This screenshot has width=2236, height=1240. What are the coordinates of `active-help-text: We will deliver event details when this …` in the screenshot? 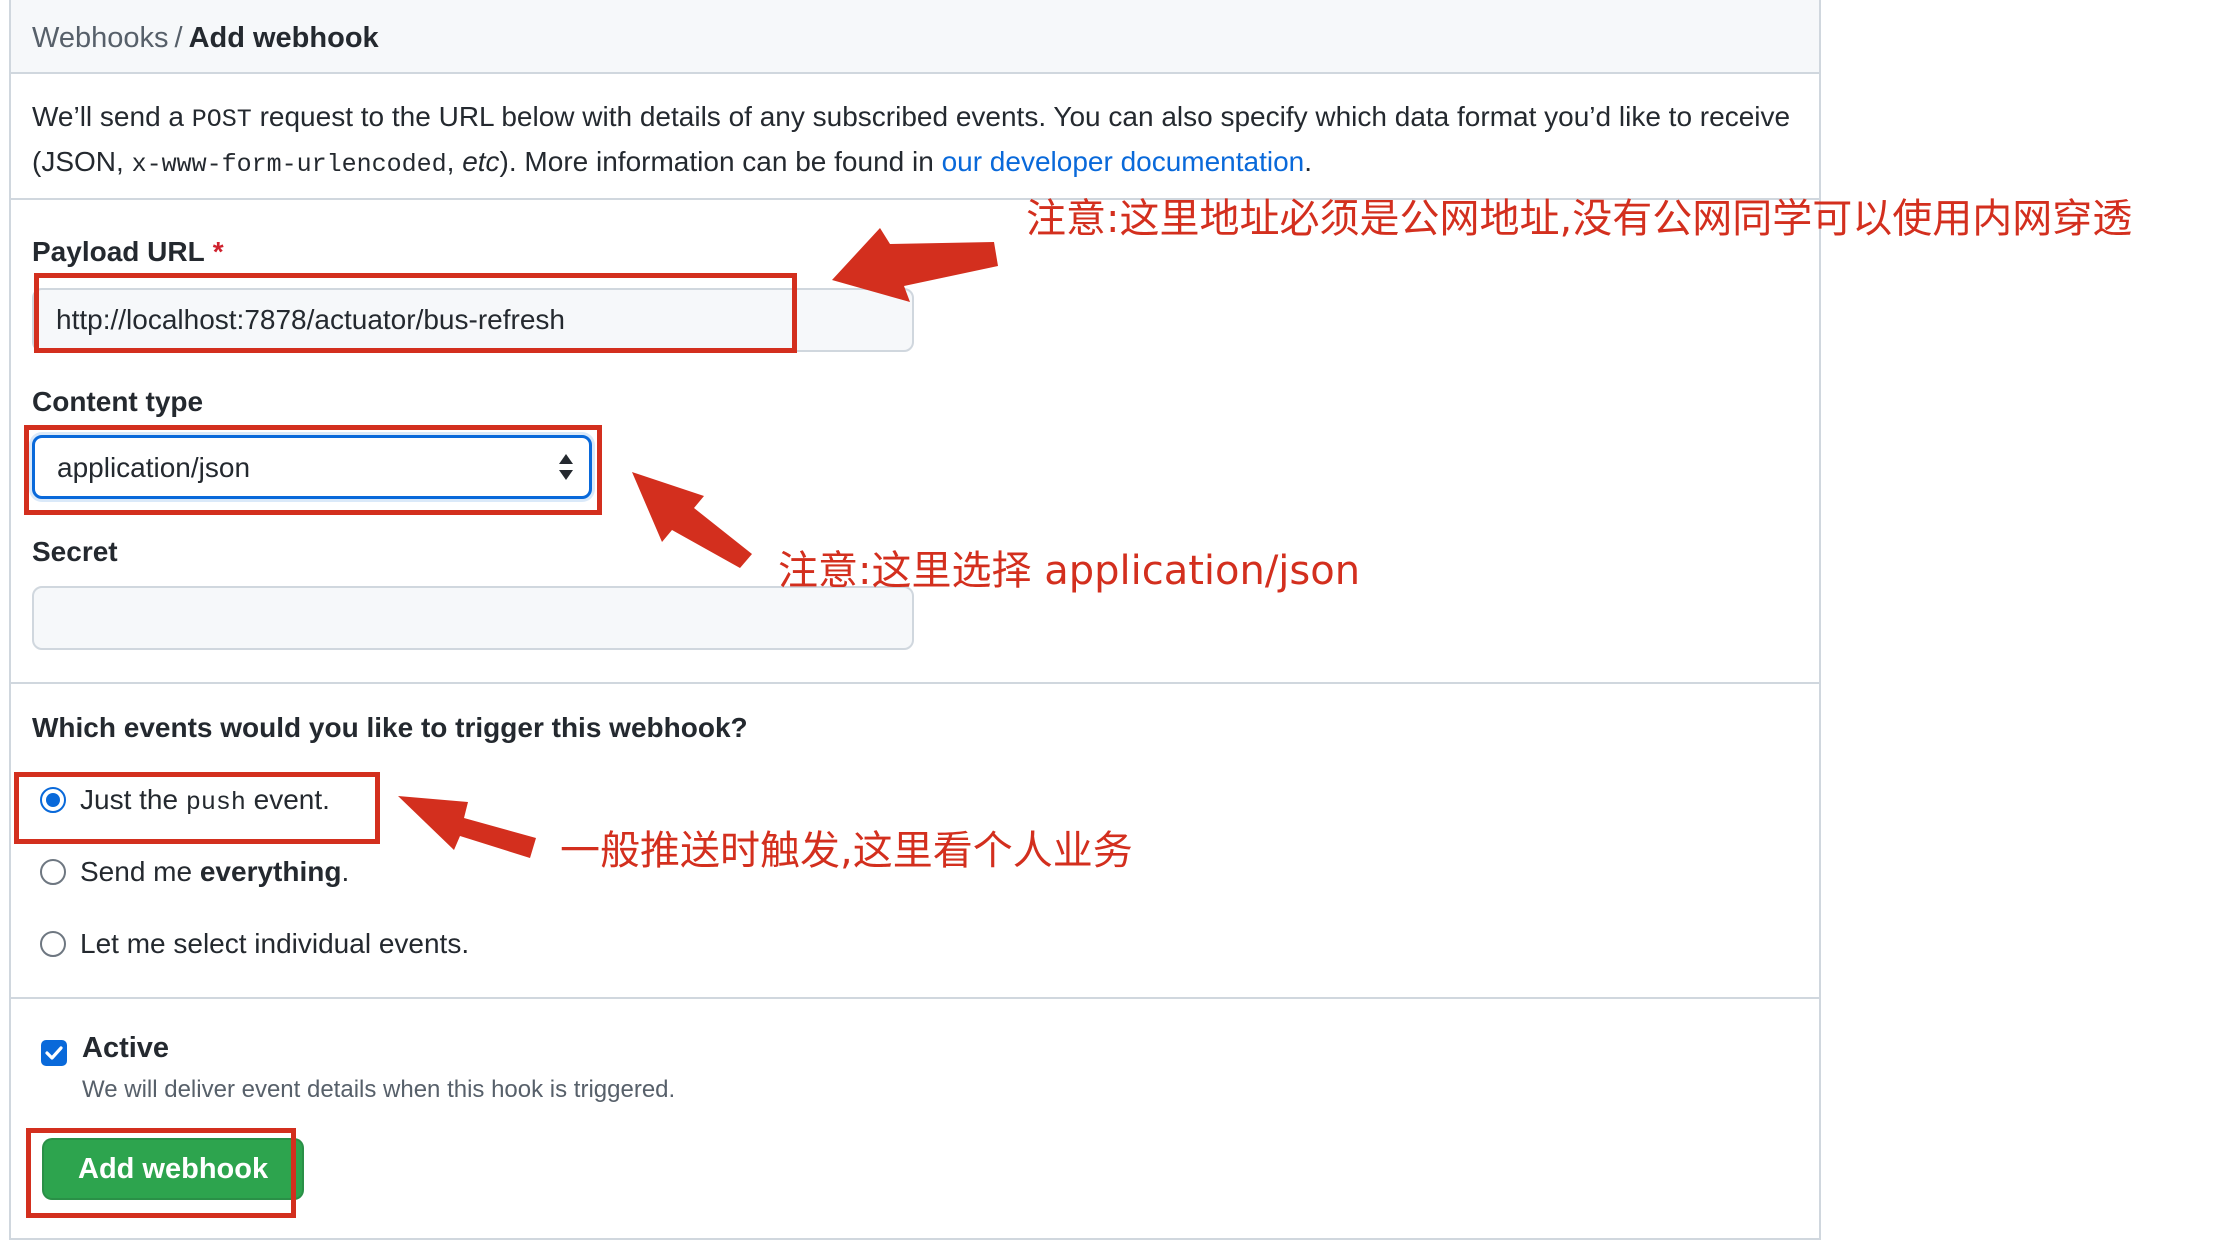 It's located at (379, 1089).